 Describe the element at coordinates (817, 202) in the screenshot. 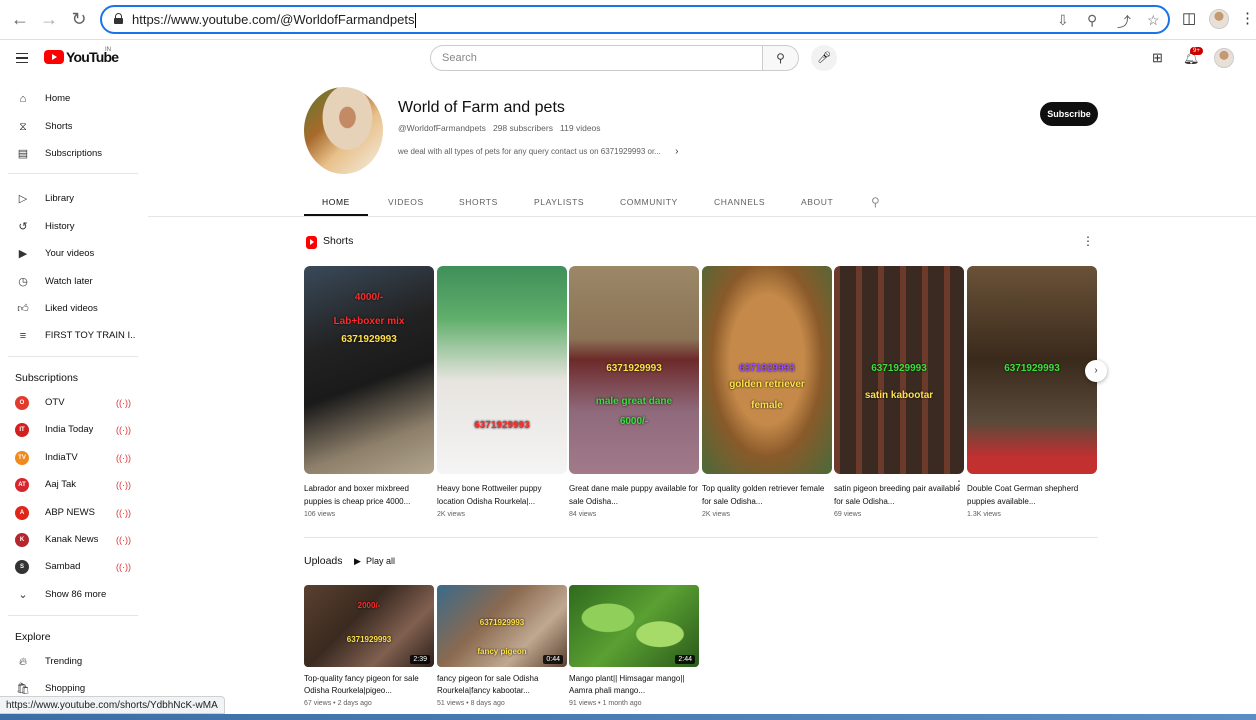

I see `tab-about: ABOUT` at that location.